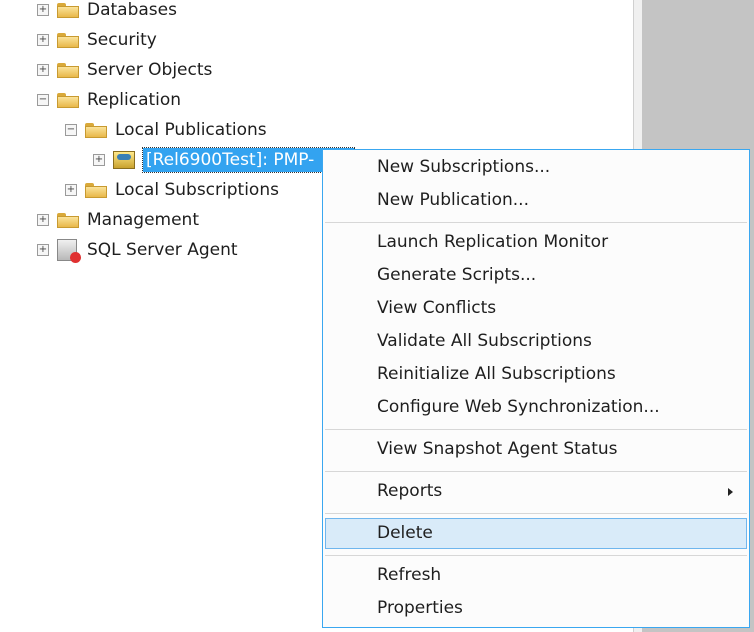 Image resolution: width=754 pixels, height=632 pixels. Describe the element at coordinates (162, 250) in the screenshot. I see `node-label: SQL Server Agent` at that location.